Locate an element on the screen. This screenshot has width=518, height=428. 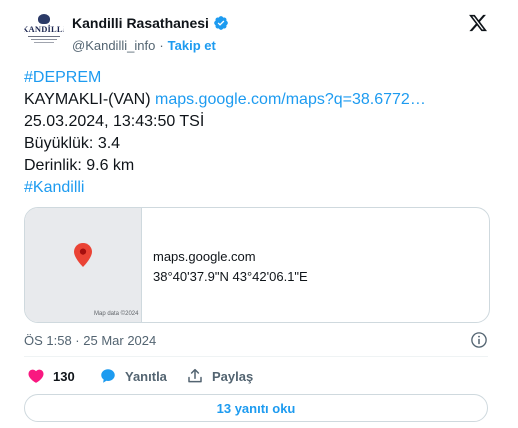
hashtag-kandilli: #Kandilli is located at coordinates (54, 187).